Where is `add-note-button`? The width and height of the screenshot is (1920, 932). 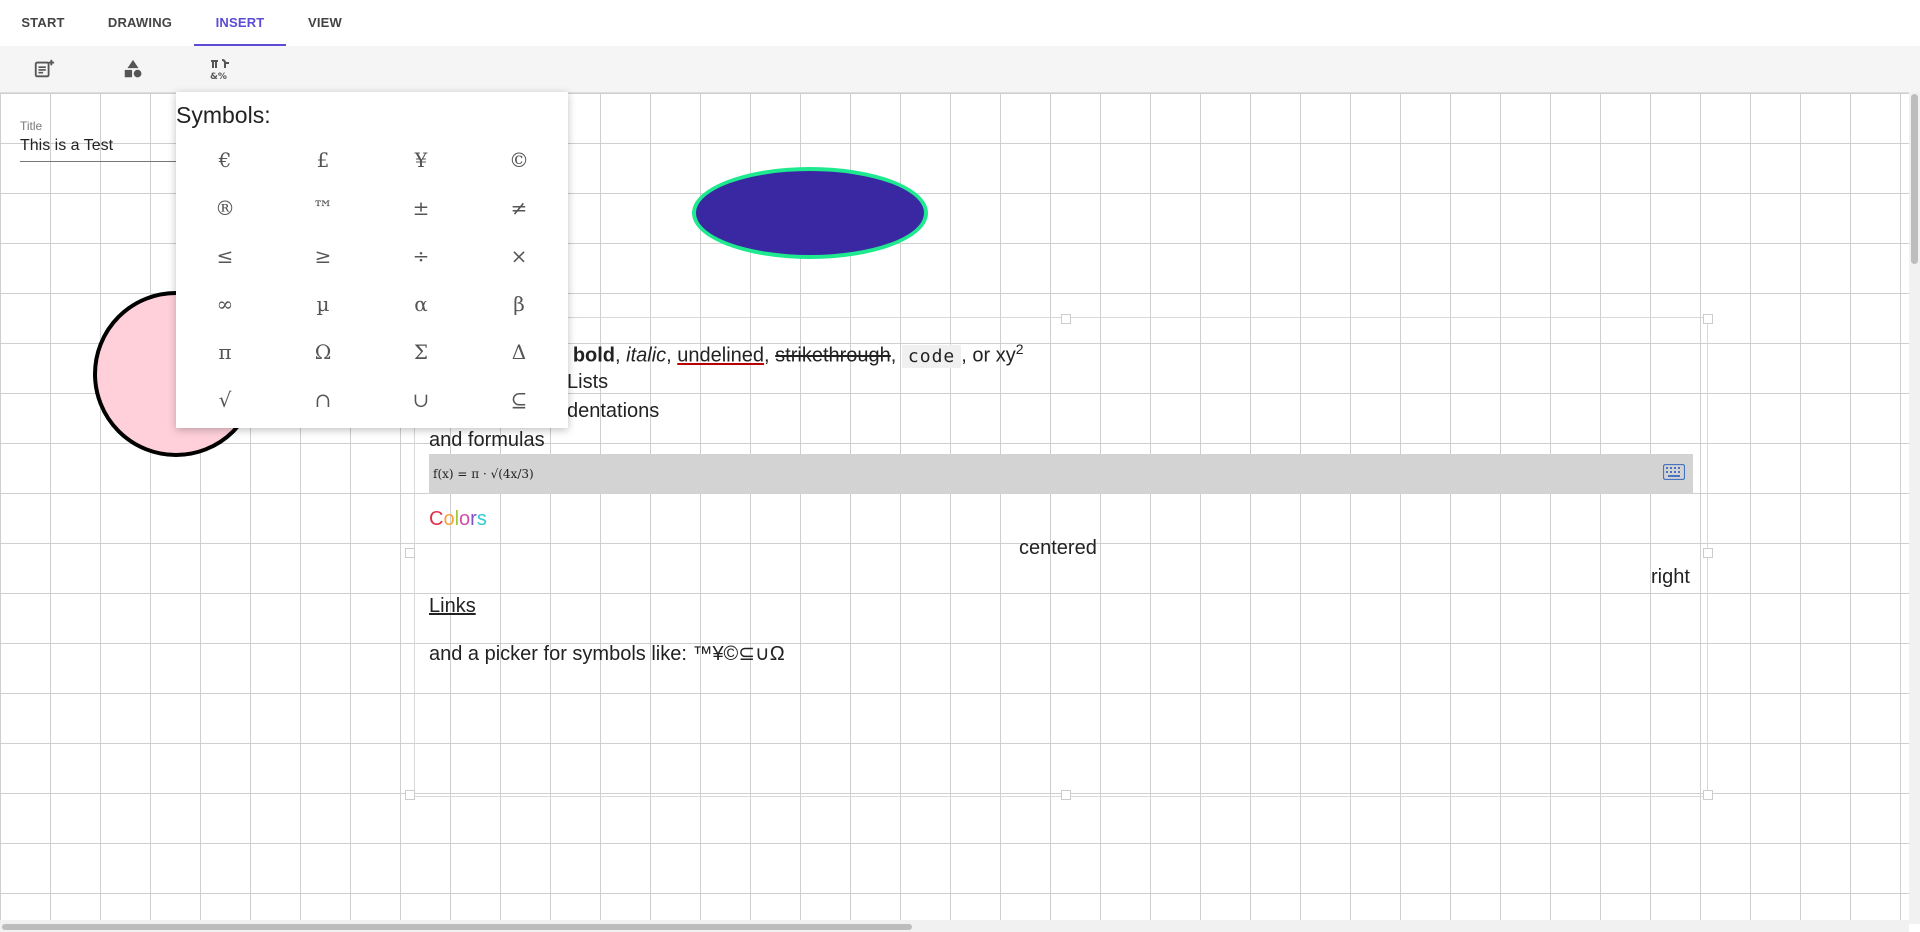
add-note-button is located at coordinates (44, 69).